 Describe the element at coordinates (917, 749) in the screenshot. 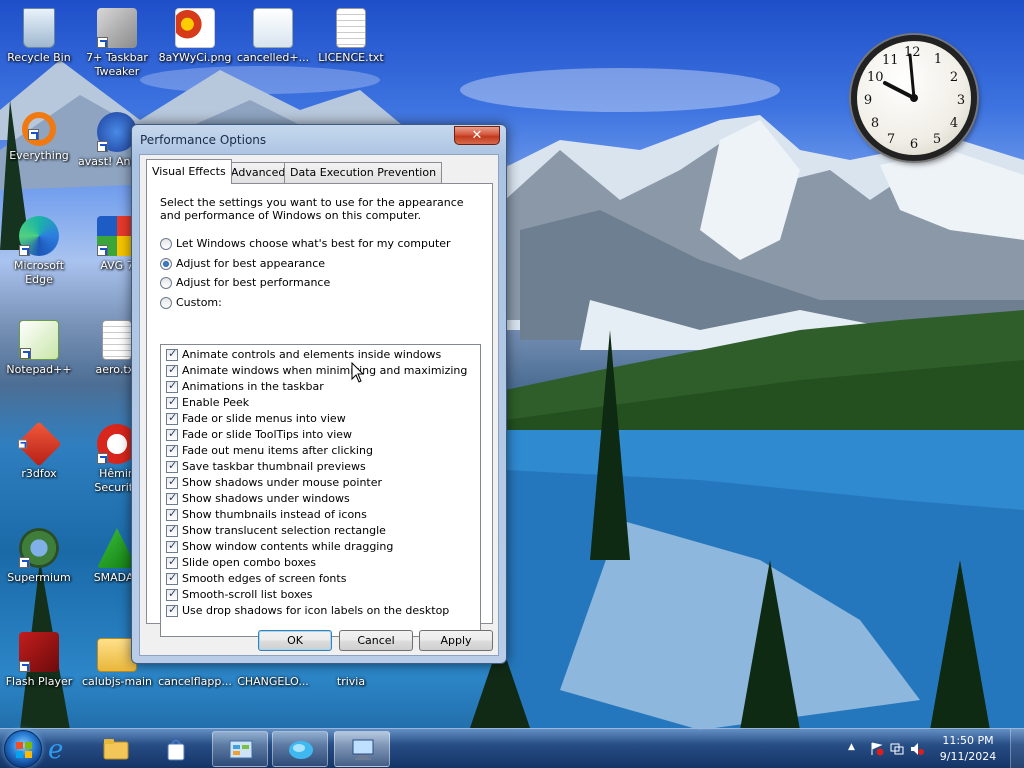

I see `volume-muted-icon` at that location.